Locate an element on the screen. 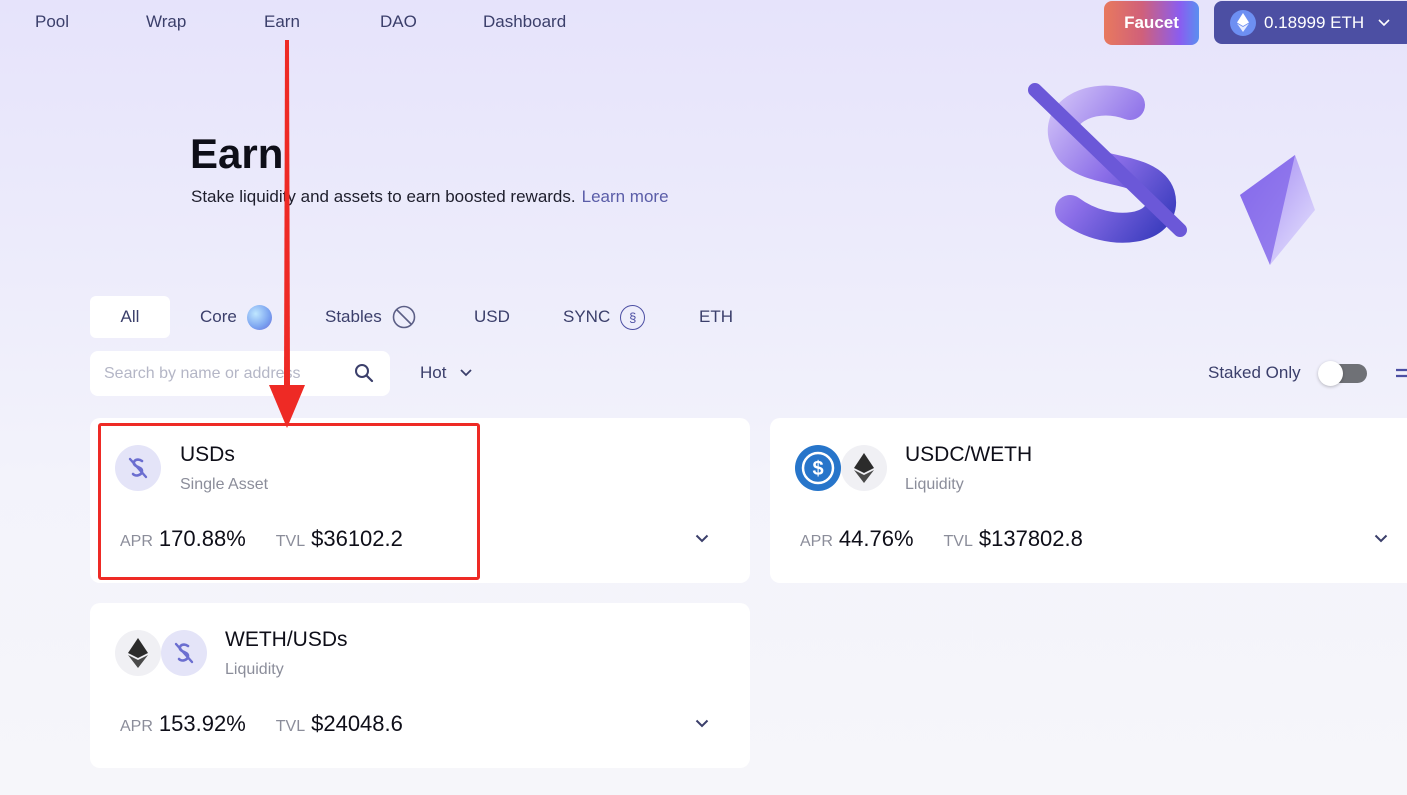 The image size is (1407, 795). sort-selected: Hot is located at coordinates (433, 372).